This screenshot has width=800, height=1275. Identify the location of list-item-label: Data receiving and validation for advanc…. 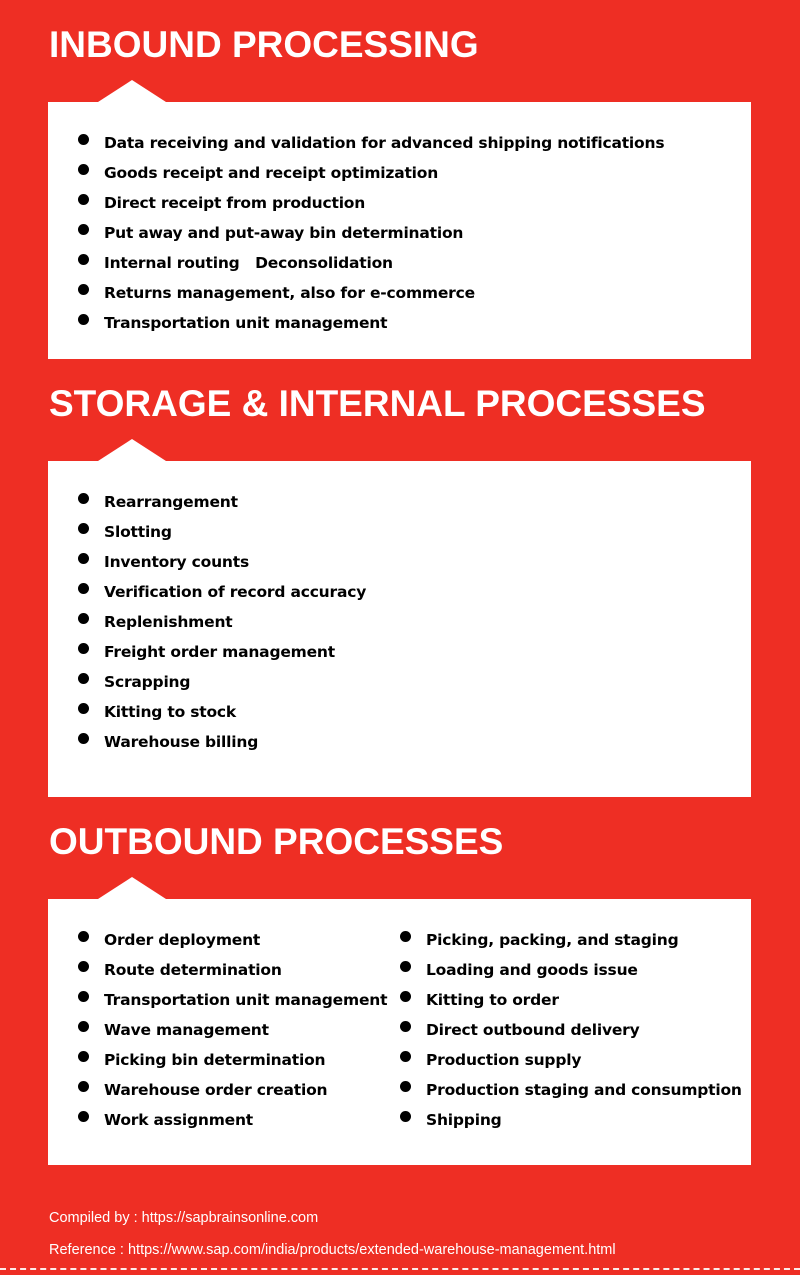
(384, 143).